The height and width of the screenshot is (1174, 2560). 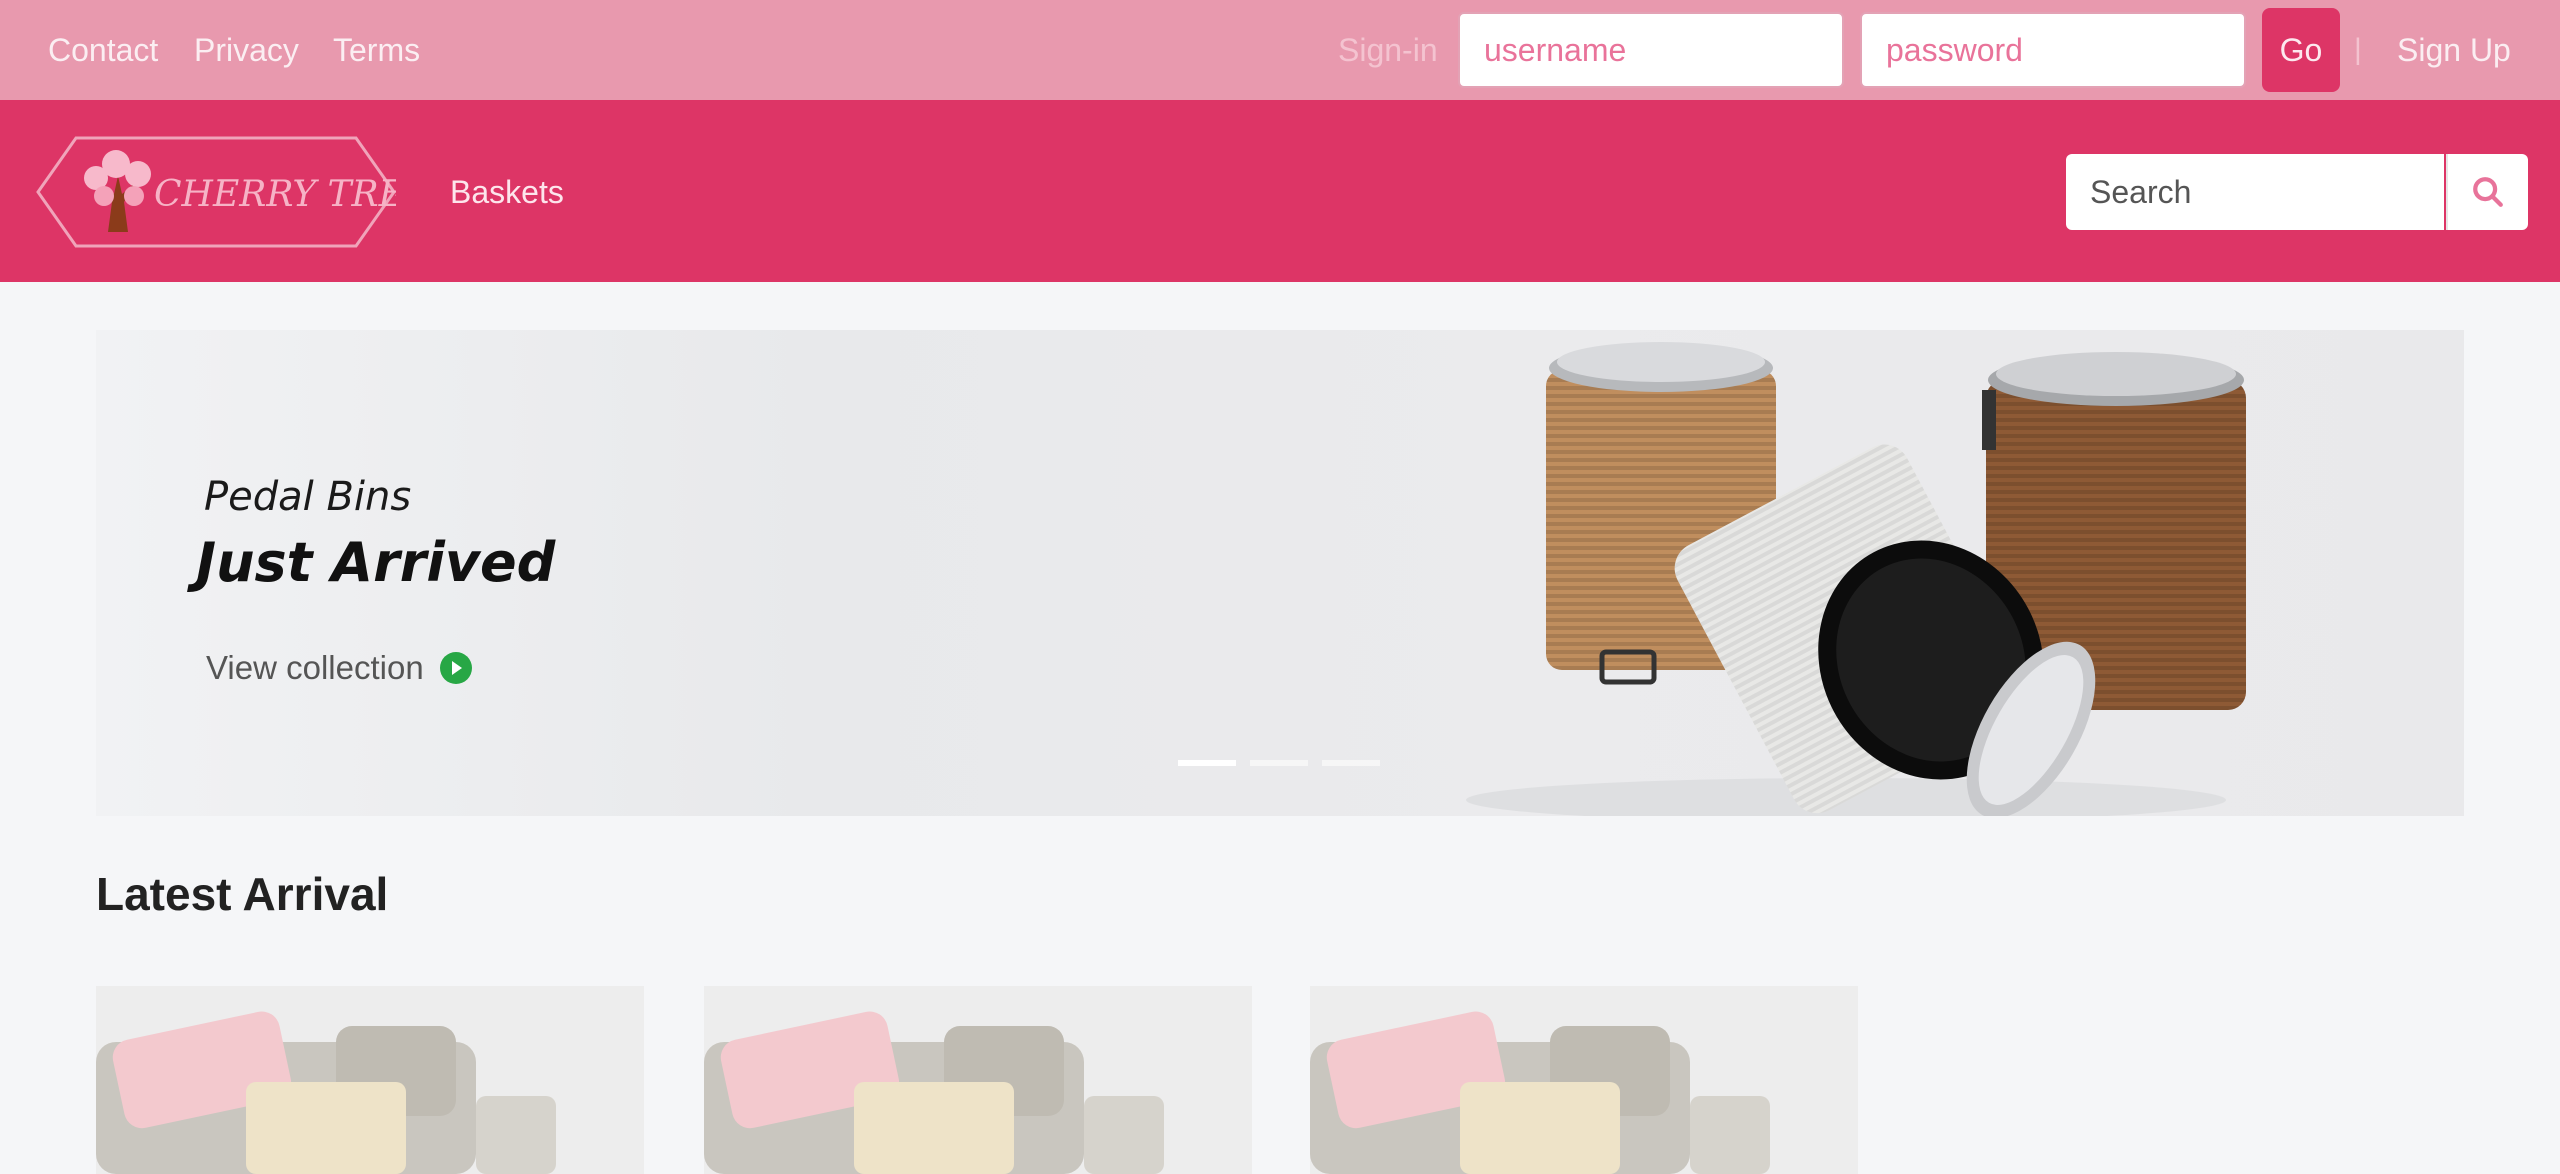 What do you see at coordinates (315, 667) in the screenshot?
I see `view-collection-label: View collection` at bounding box center [315, 667].